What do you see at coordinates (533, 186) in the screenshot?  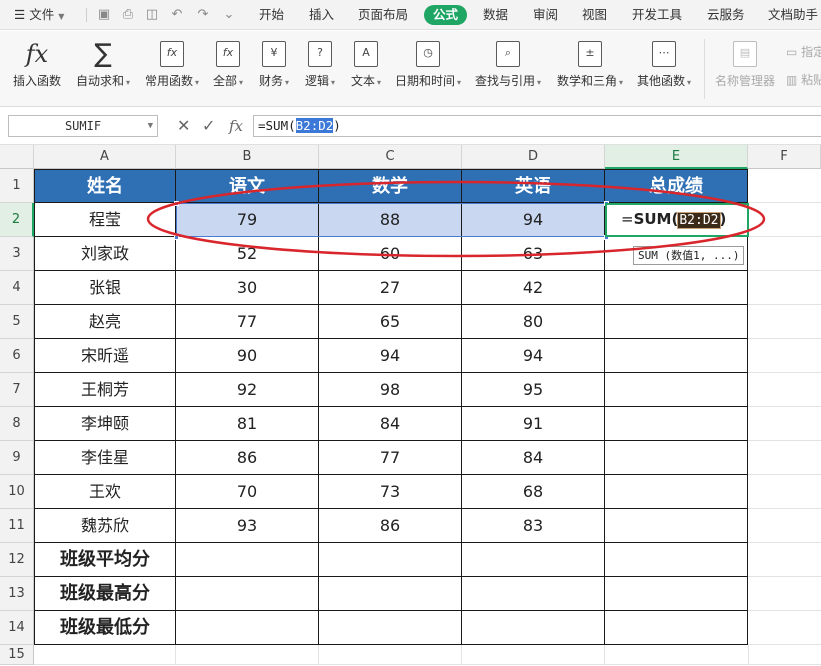 I see `header-cell: 英语` at bounding box center [533, 186].